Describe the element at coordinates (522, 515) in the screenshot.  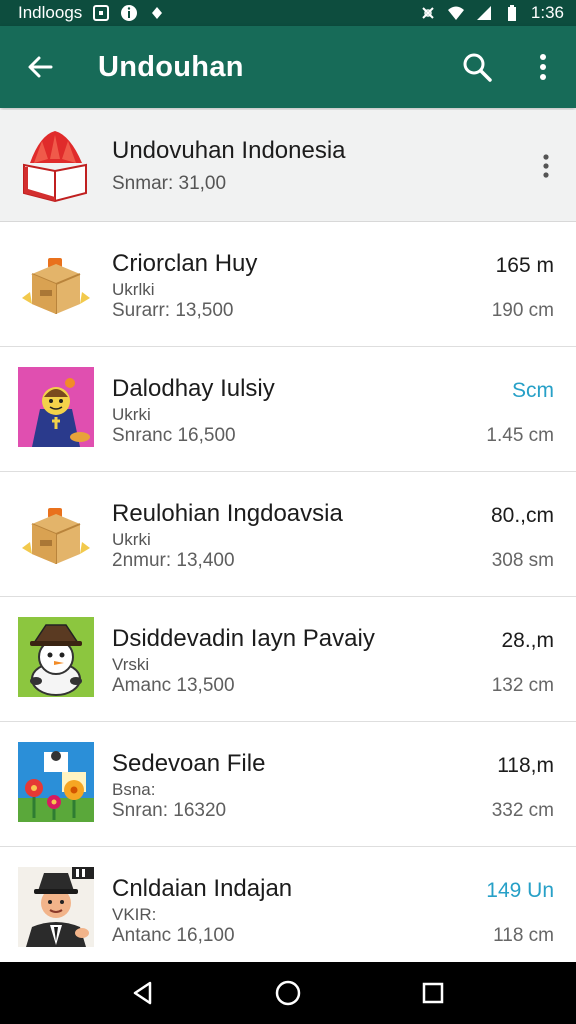
I see `item-size: 80.,cm` at that location.